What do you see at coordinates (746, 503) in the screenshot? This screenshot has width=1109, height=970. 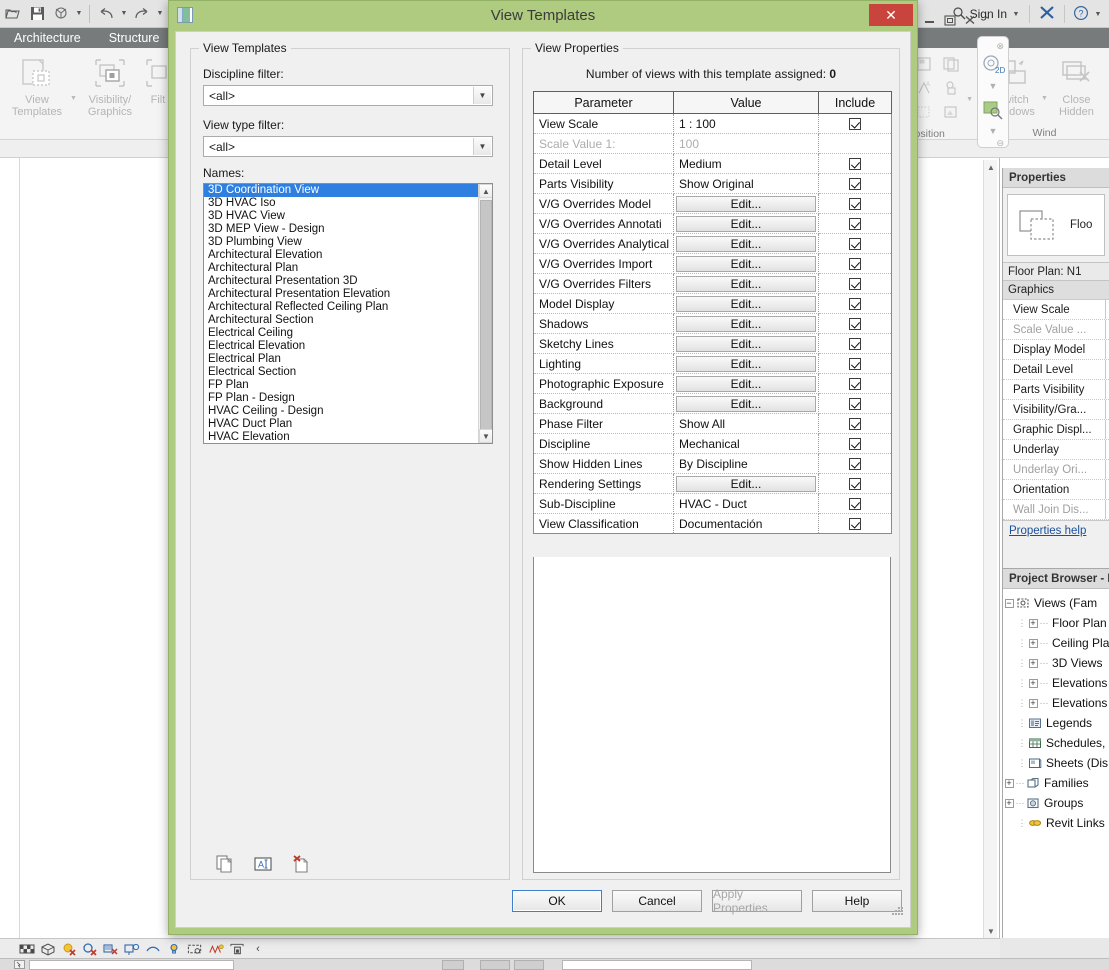 I see `value-cell: HVAC - Duct` at bounding box center [746, 503].